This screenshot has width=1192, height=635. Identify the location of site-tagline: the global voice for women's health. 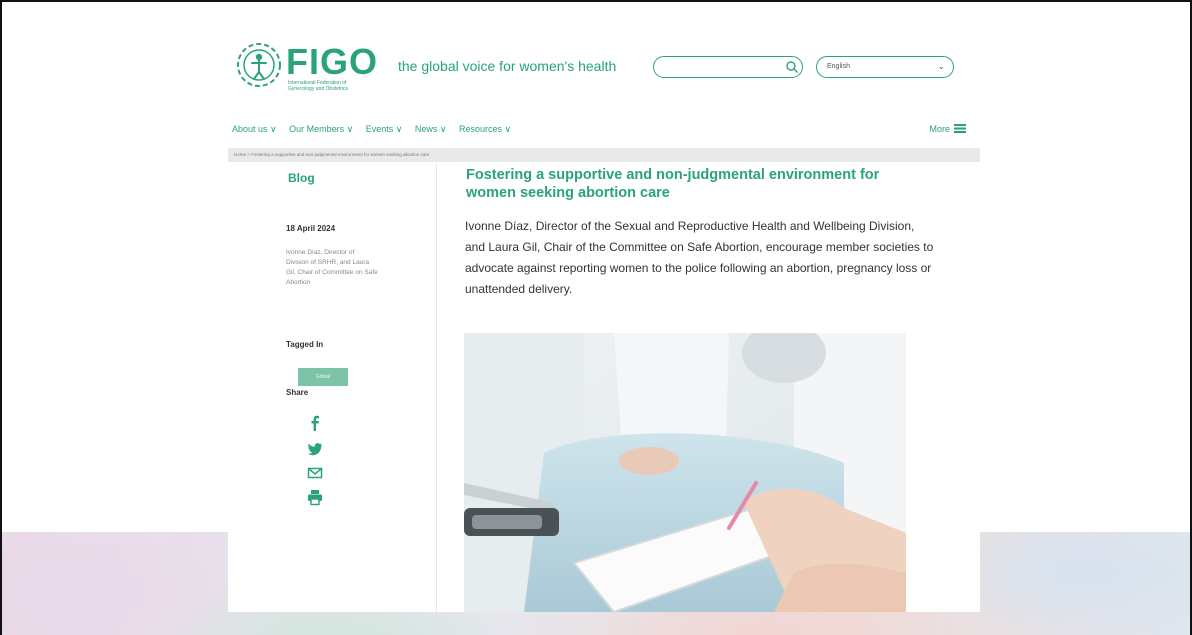
(507, 66).